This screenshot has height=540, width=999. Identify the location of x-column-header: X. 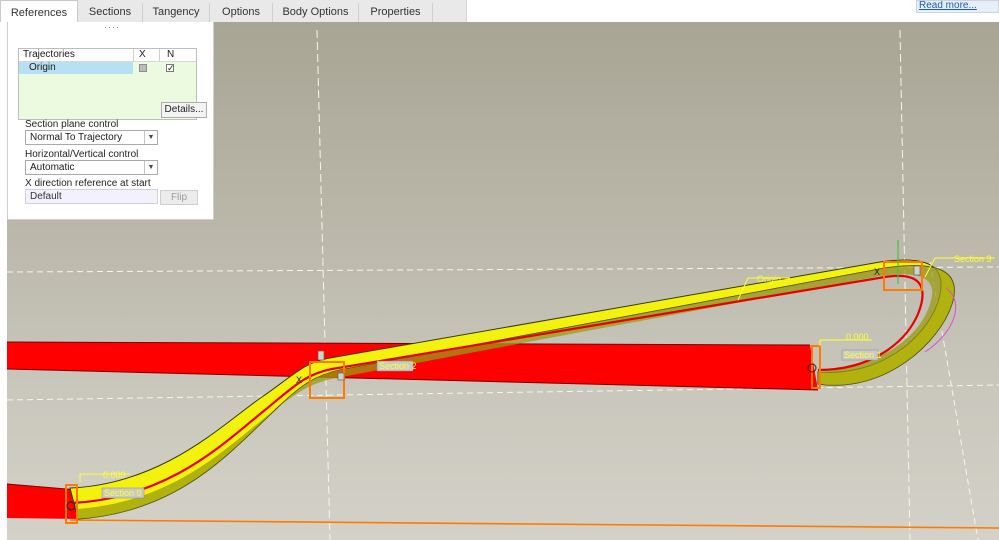
(142, 54).